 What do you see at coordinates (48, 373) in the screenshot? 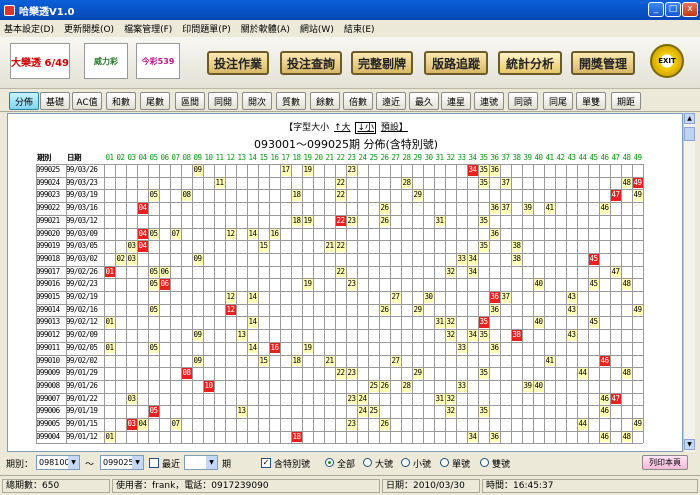
I see `row-period: 099009` at bounding box center [48, 373].